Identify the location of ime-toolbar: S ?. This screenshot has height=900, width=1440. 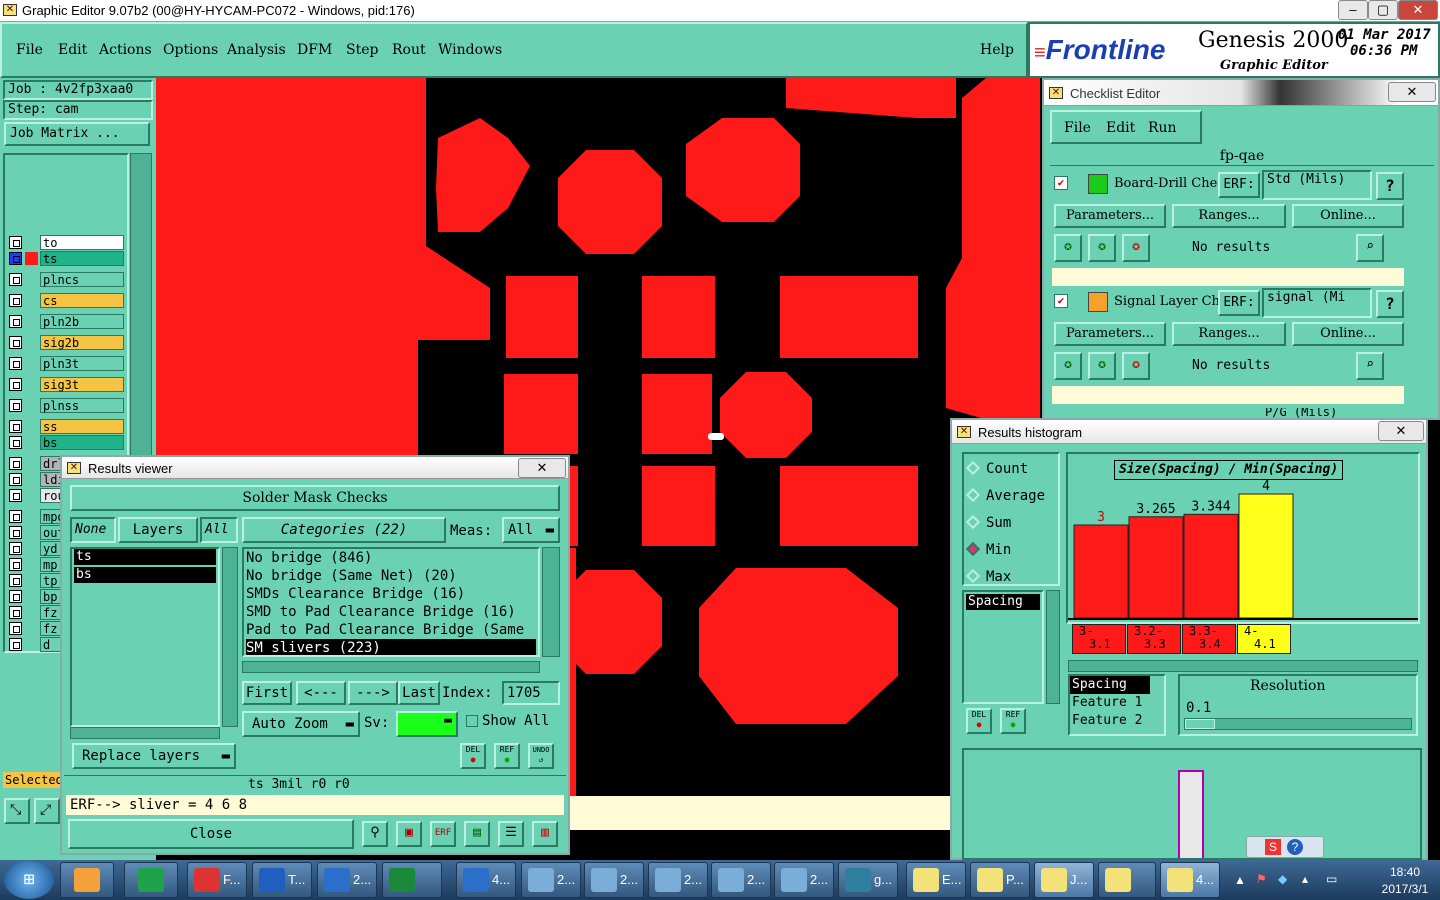
(1285, 847).